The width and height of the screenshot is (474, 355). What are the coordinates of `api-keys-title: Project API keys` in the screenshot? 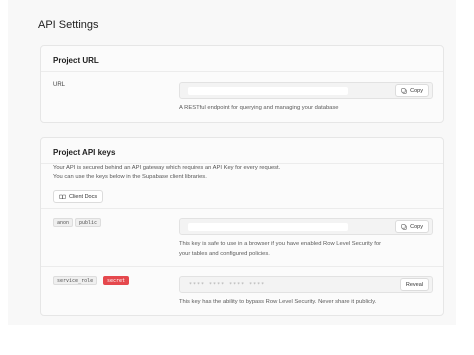 It's located at (84, 152).